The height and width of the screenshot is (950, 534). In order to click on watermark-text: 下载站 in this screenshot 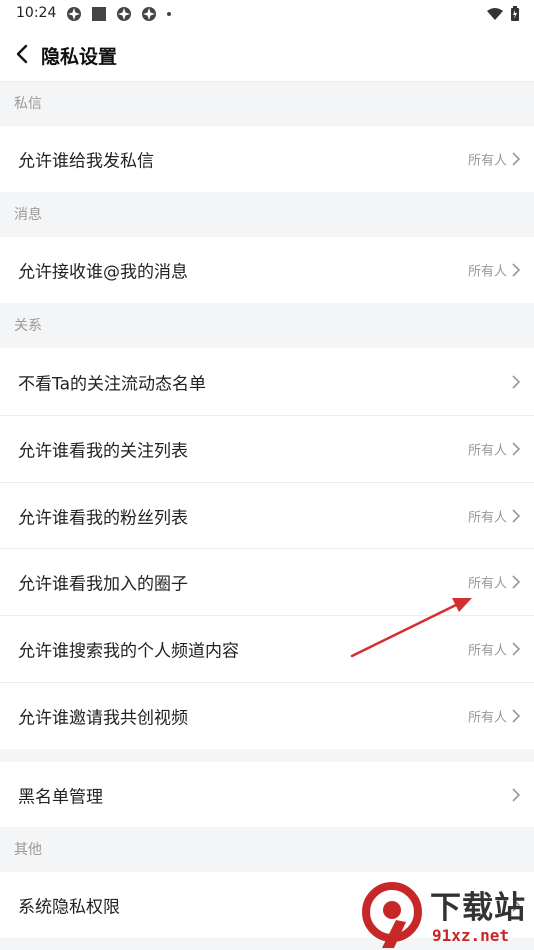, I will do `click(478, 908)`.